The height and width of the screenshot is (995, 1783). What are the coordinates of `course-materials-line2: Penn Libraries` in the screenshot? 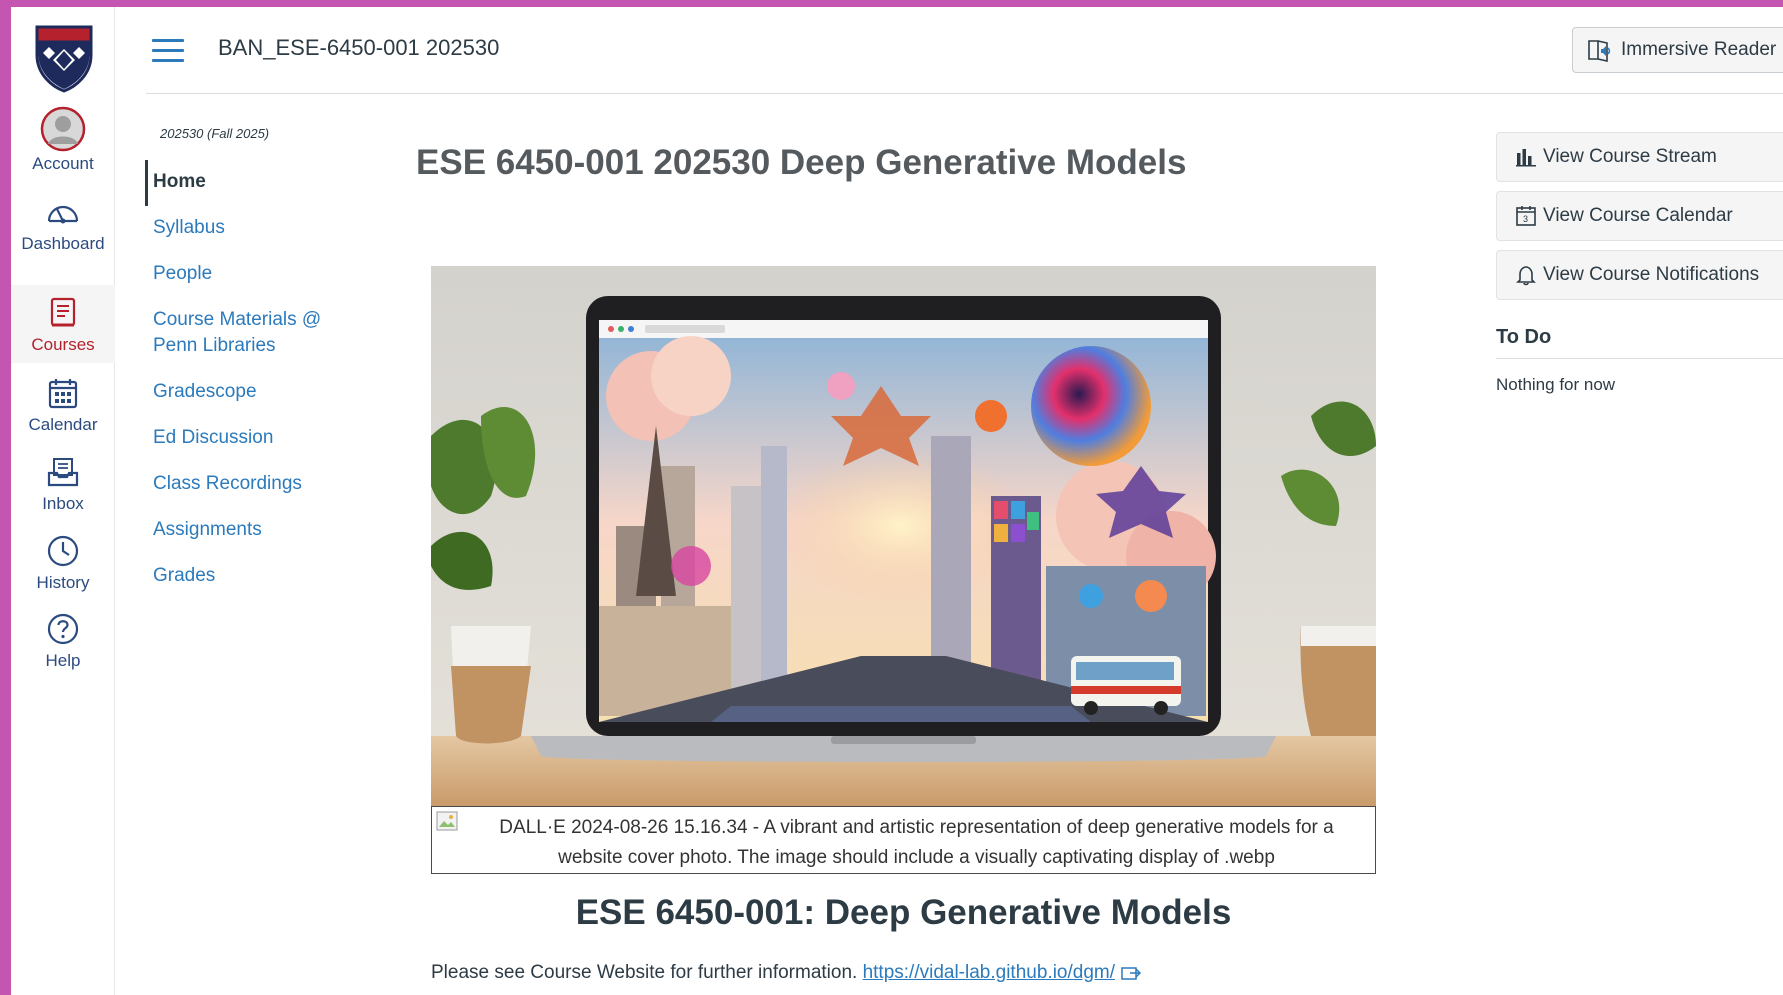 It's located at (214, 345).